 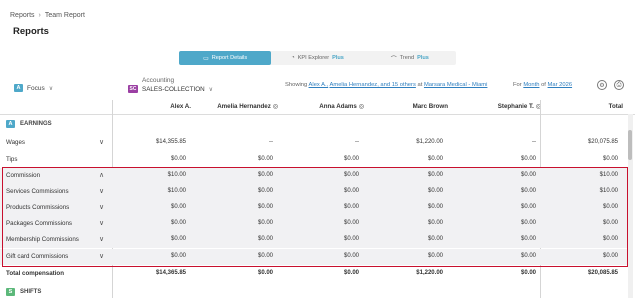 What do you see at coordinates (630, 145) in the screenshot?
I see `scrollbar-thumb` at bounding box center [630, 145].